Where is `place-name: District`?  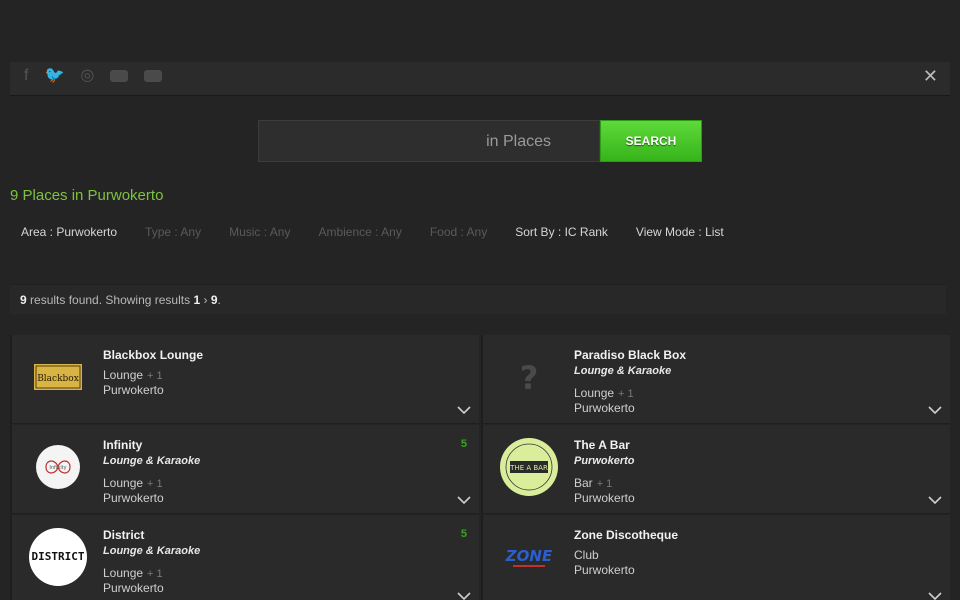
place-name: District is located at coordinates (123, 535).